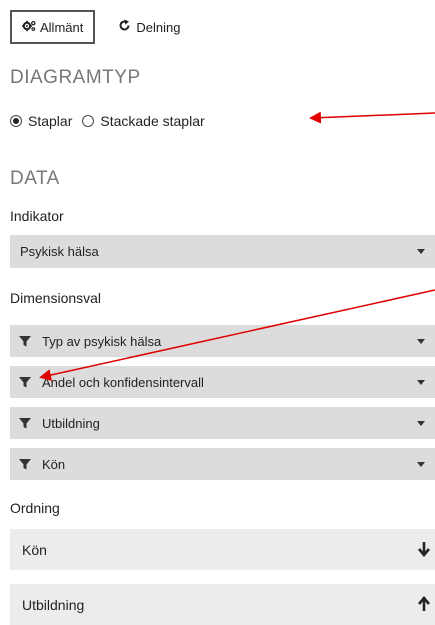 The height and width of the screenshot is (625, 435). What do you see at coordinates (35, 178) in the screenshot?
I see `data-heading: DATA` at bounding box center [35, 178].